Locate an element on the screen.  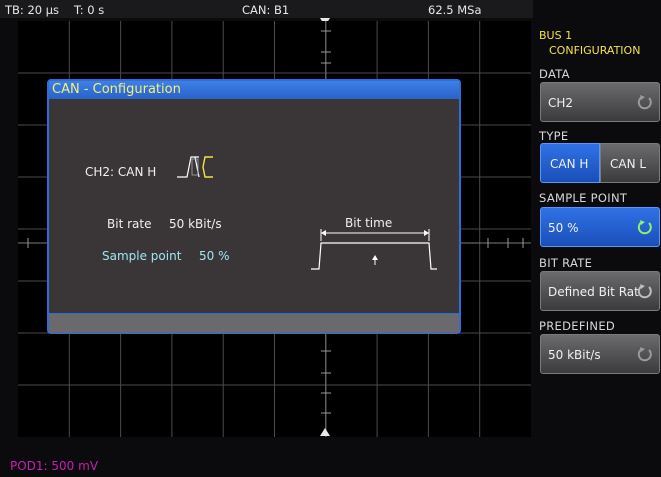
bit-rate-label: Bit rate is located at coordinates (129, 224).